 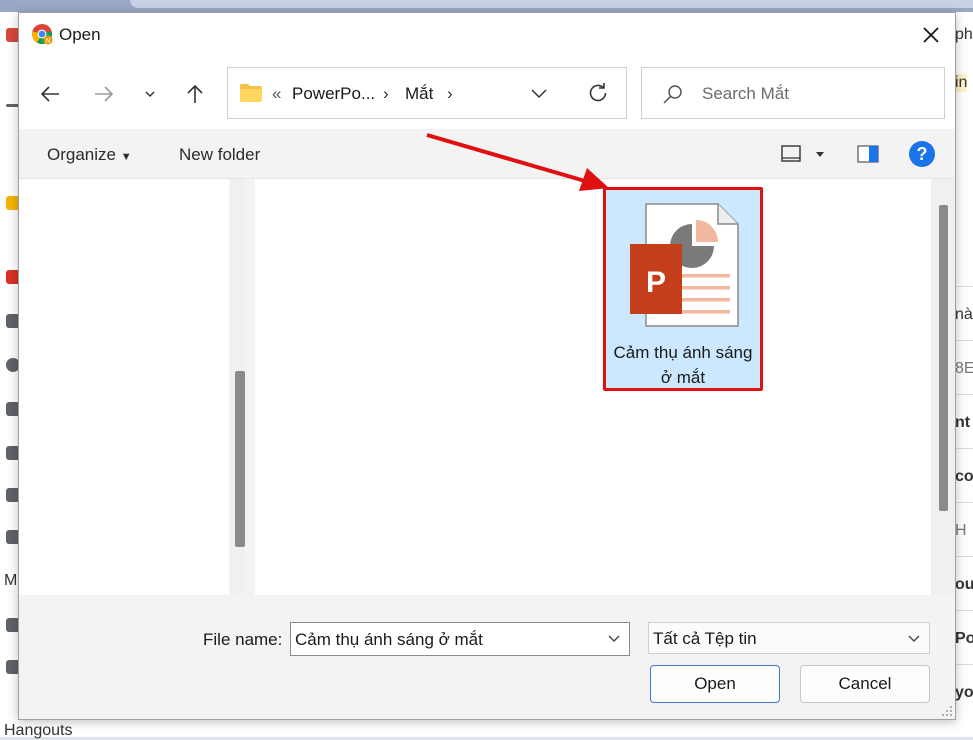 I want to click on up-button, so click(x=195, y=94).